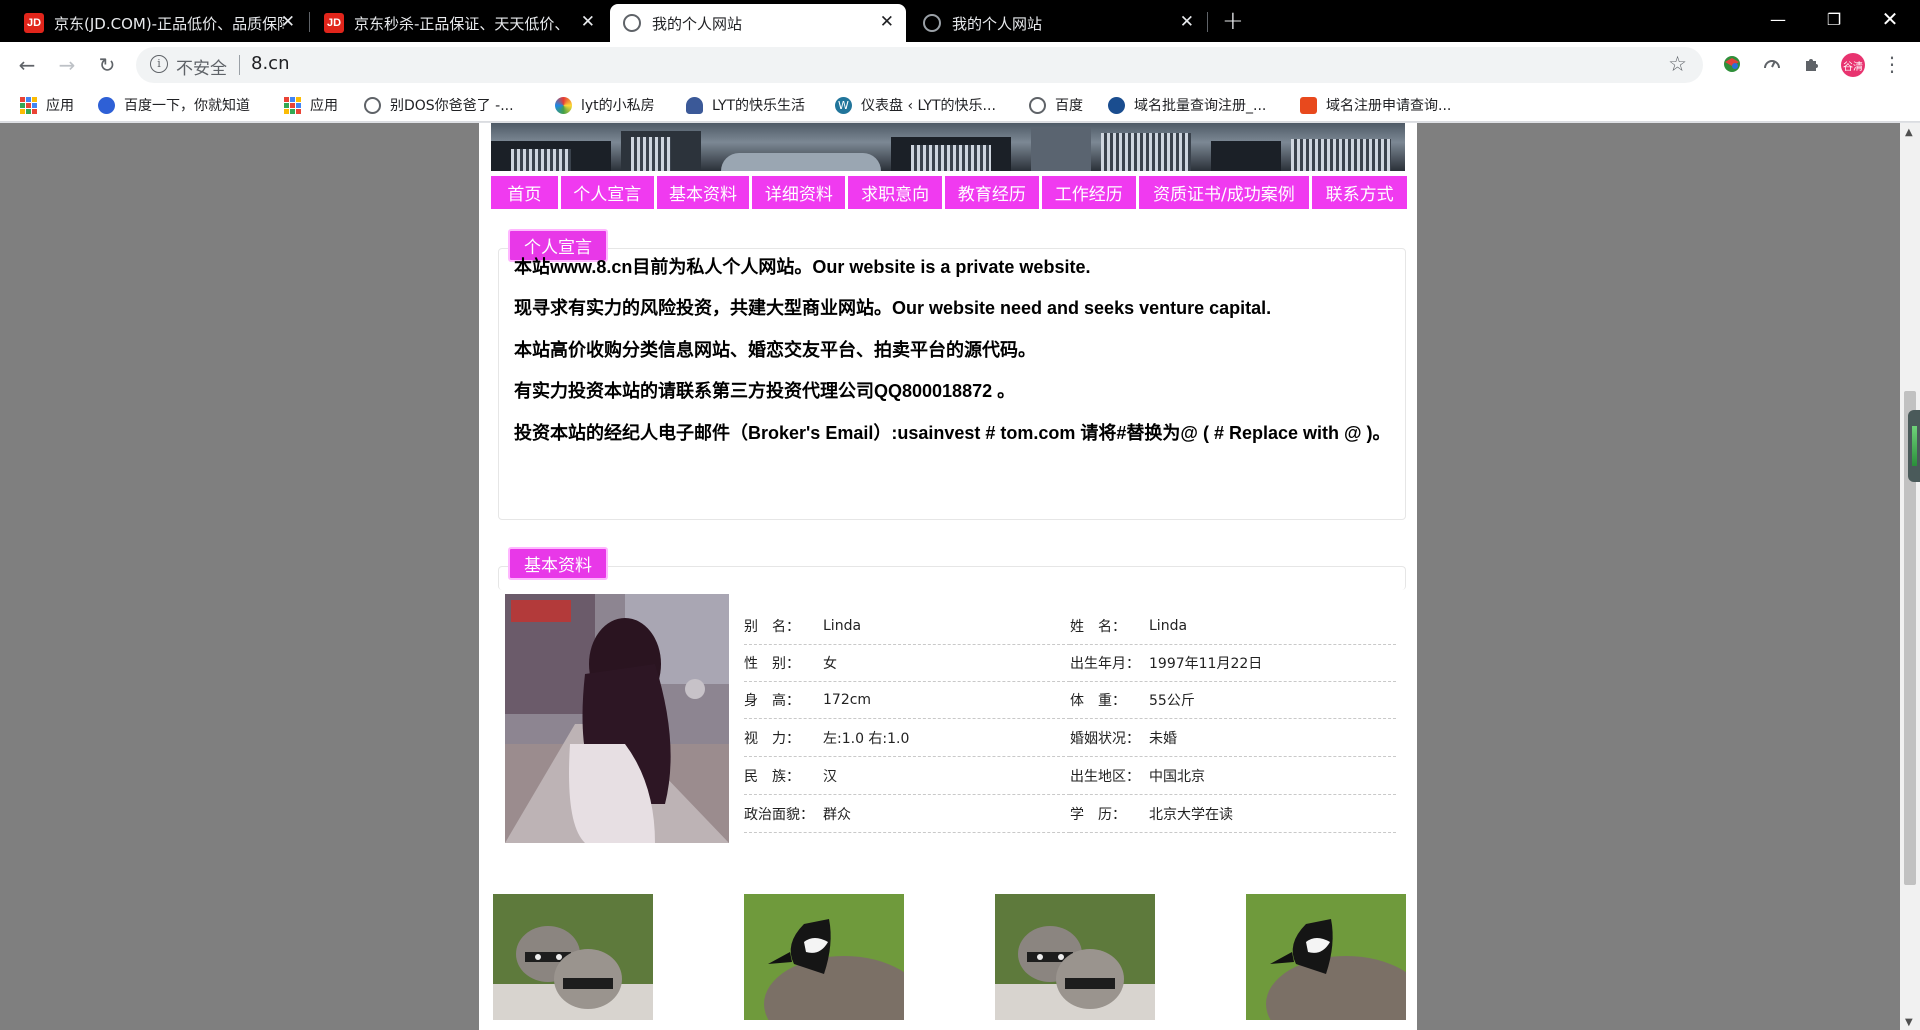 The width and height of the screenshot is (1920, 1030). I want to click on declaration-line: 有实力投资本站的请联系第三方投资代理公司QQ800018872 。, so click(765, 391).